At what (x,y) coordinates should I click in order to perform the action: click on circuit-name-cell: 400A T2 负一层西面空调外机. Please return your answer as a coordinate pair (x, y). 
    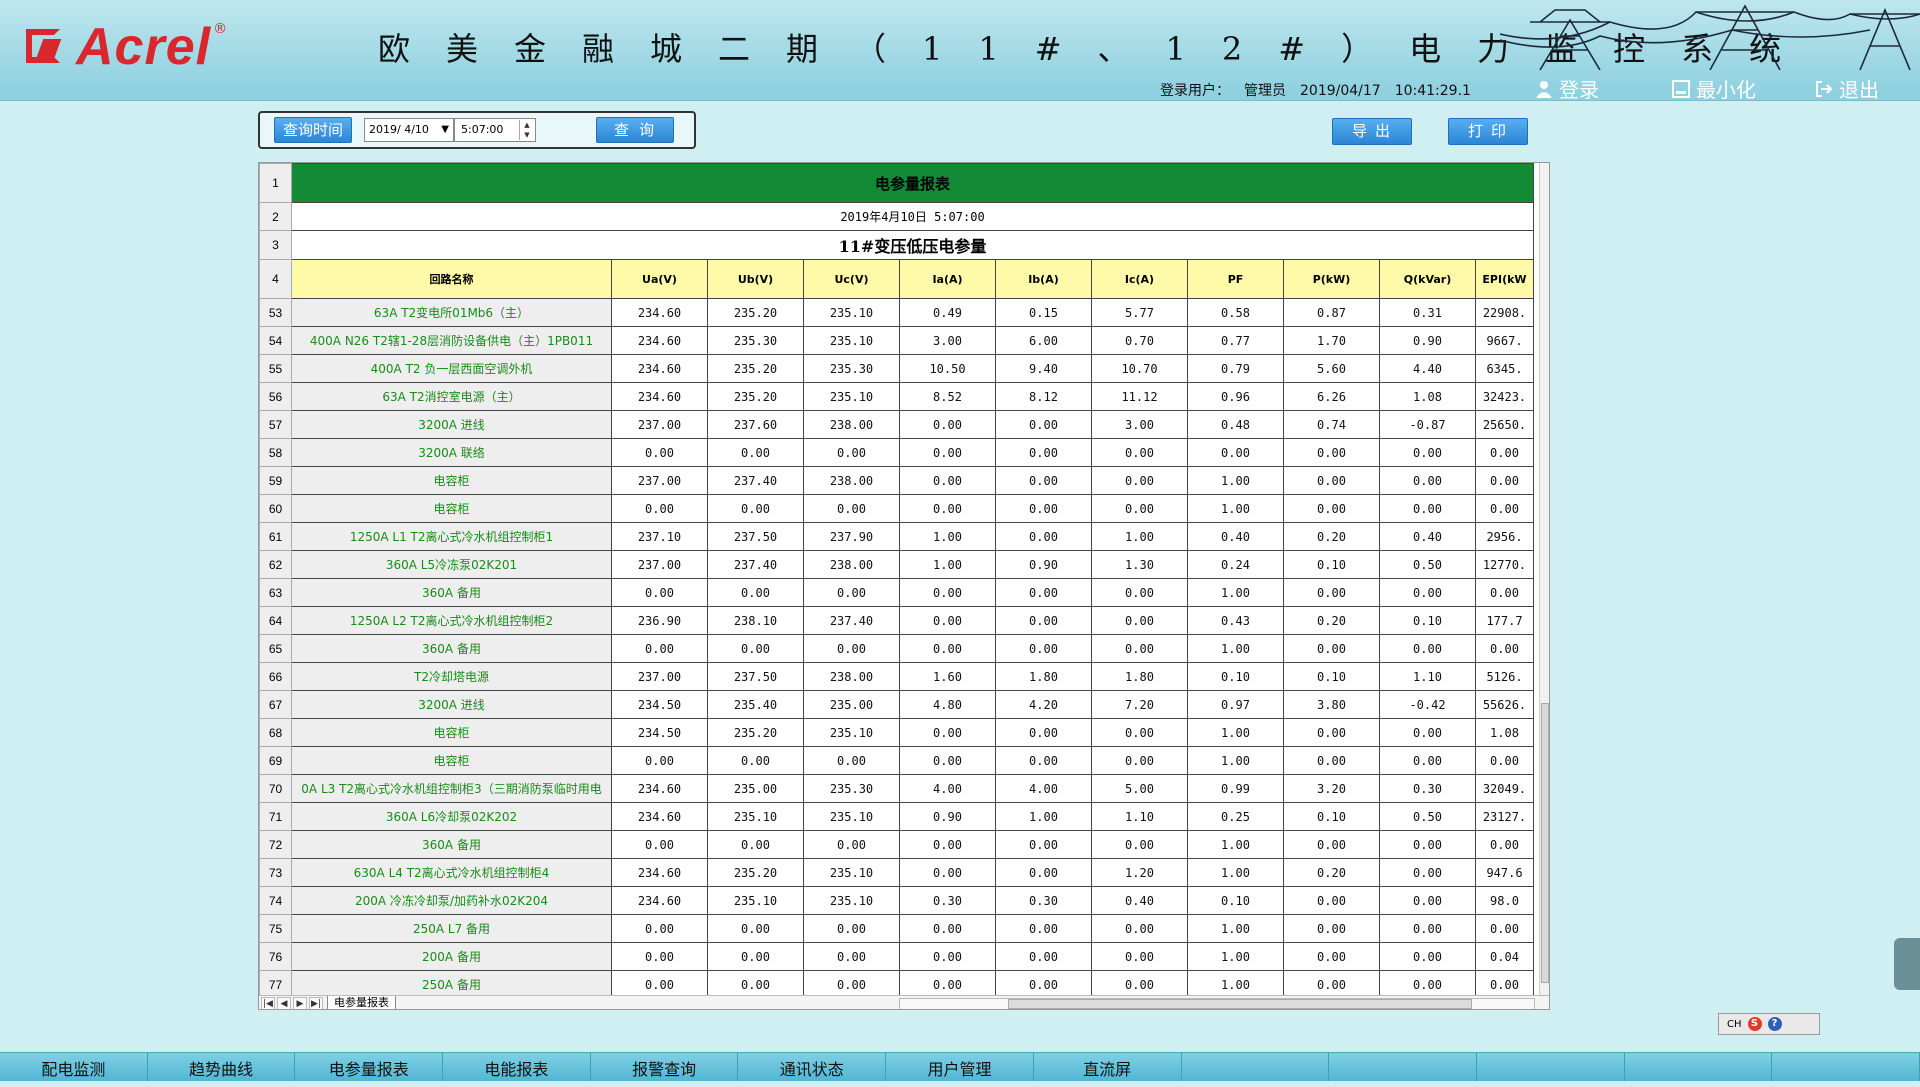
    Looking at the image, I should click on (451, 368).